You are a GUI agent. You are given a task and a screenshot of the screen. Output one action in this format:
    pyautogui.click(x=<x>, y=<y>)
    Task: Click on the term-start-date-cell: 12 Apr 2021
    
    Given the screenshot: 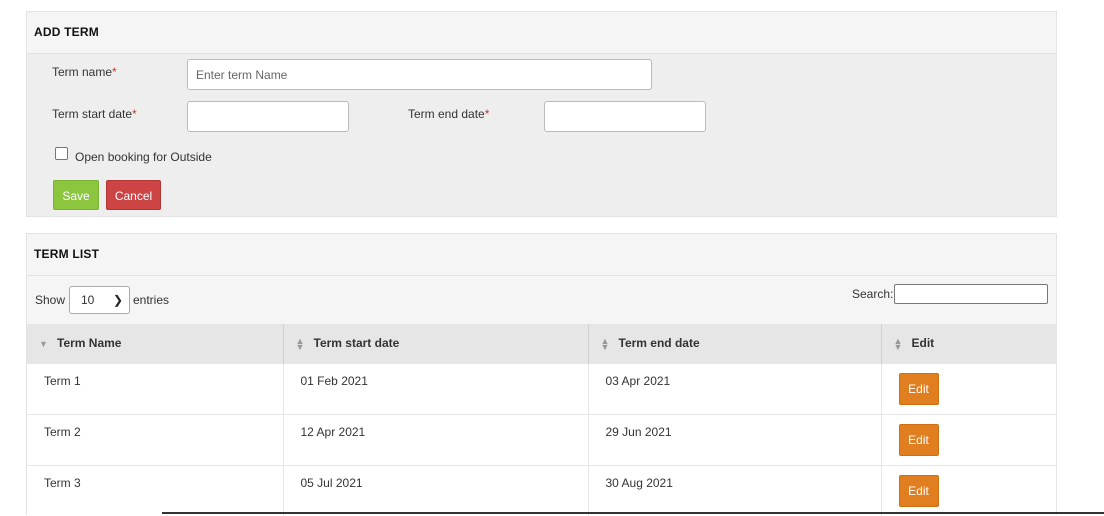 What is the action you would take?
    pyautogui.click(x=435, y=439)
    